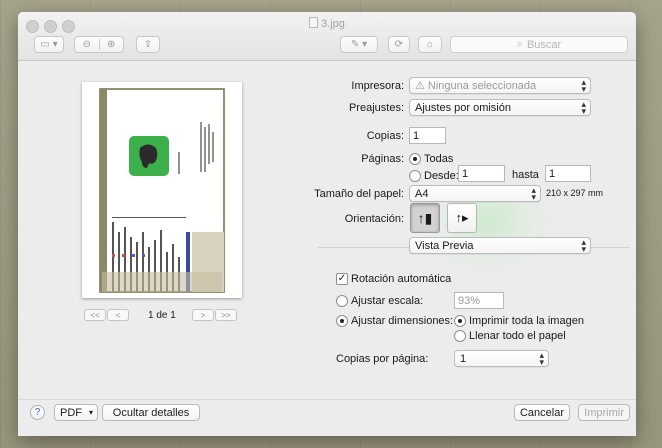  Describe the element at coordinates (87, 44) in the screenshot. I see `zoom-out-icon: ⊖` at that location.